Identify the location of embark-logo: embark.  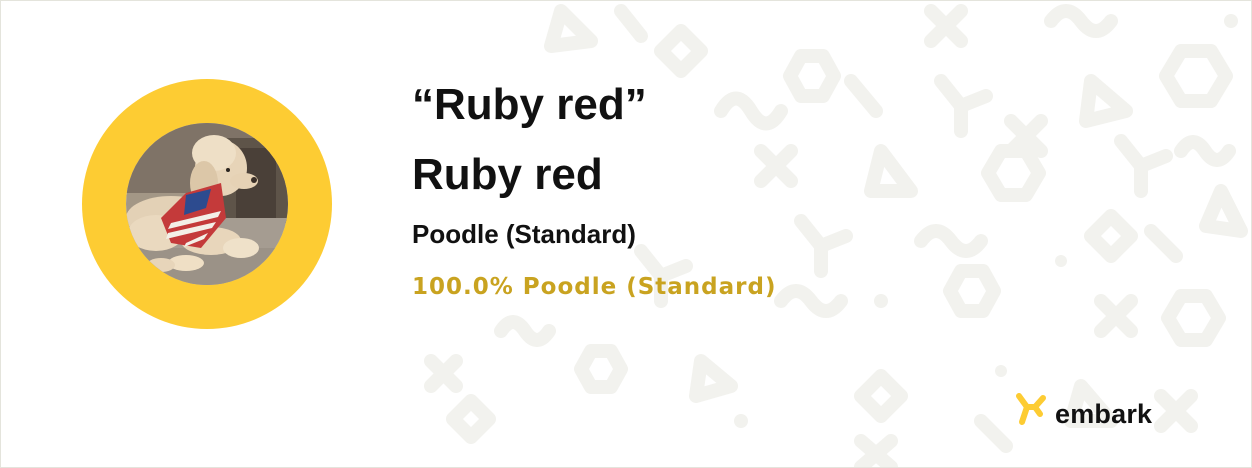
(1082, 410).